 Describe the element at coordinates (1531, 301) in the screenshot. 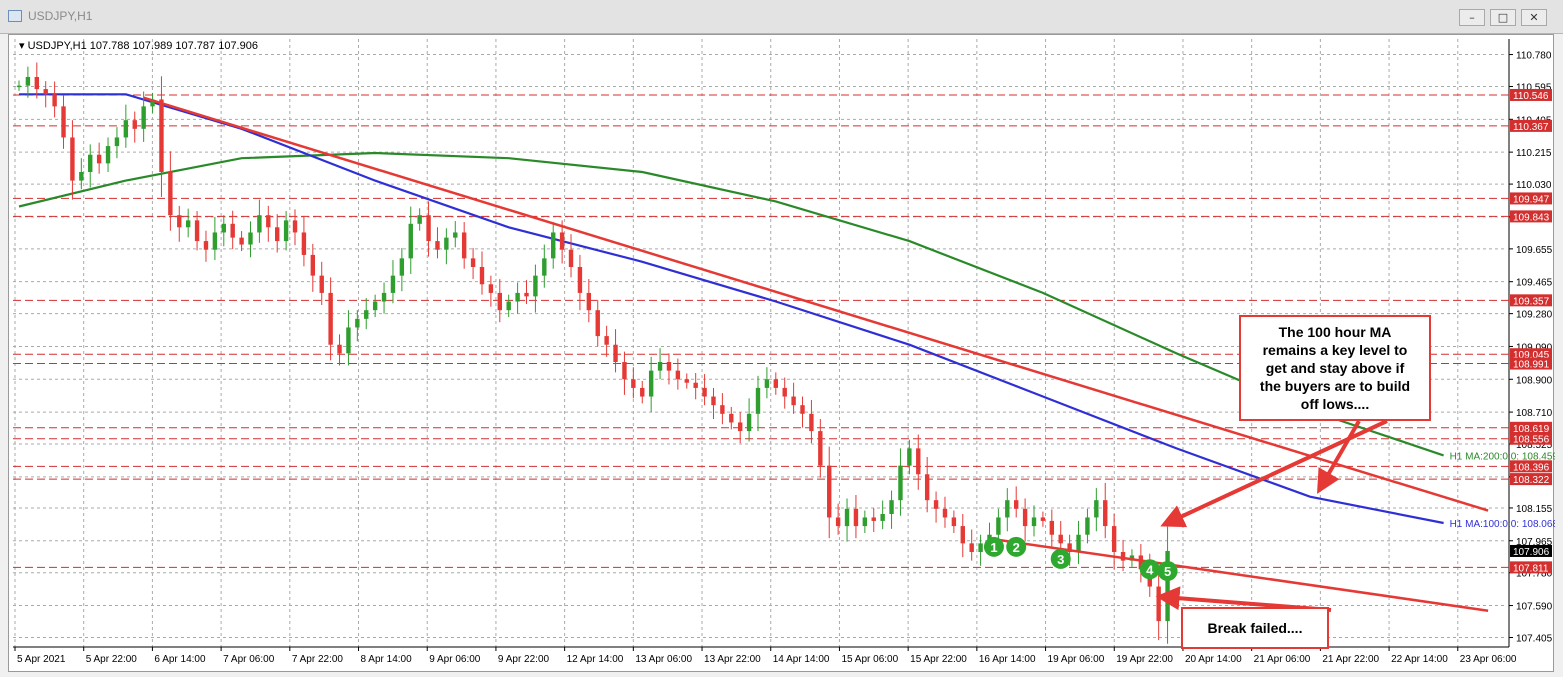

I see `price-level-label: 109.357` at that location.